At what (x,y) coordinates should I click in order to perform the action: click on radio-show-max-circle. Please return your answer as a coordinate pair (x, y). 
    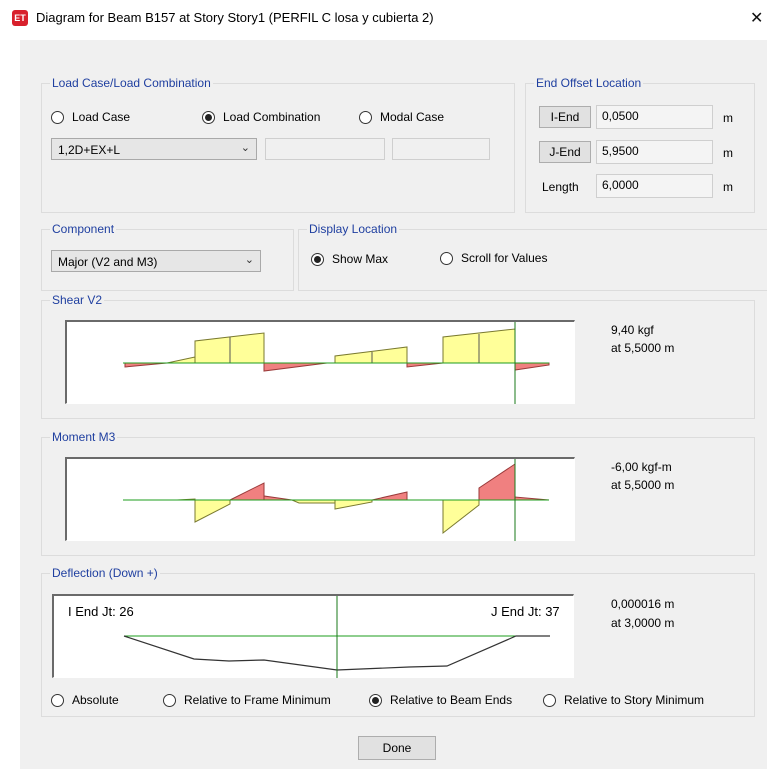
    Looking at the image, I should click on (317, 259).